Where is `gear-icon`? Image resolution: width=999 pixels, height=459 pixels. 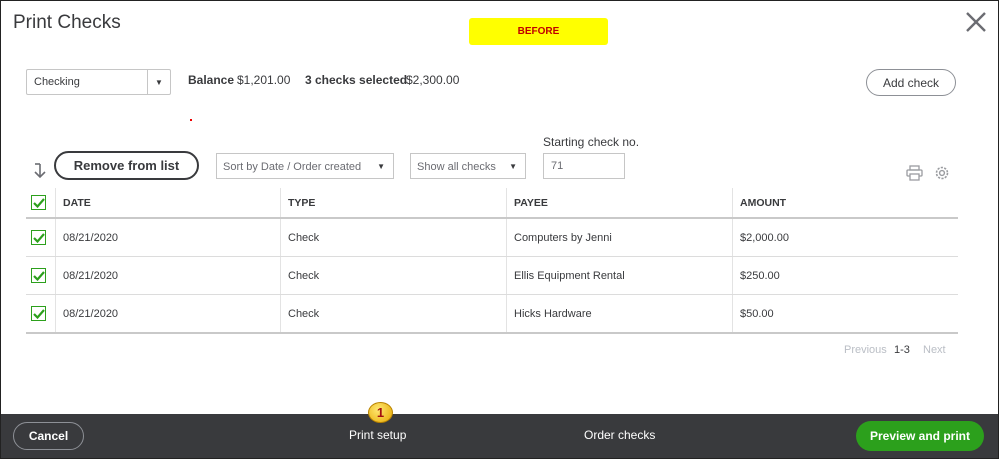 gear-icon is located at coordinates (942, 173).